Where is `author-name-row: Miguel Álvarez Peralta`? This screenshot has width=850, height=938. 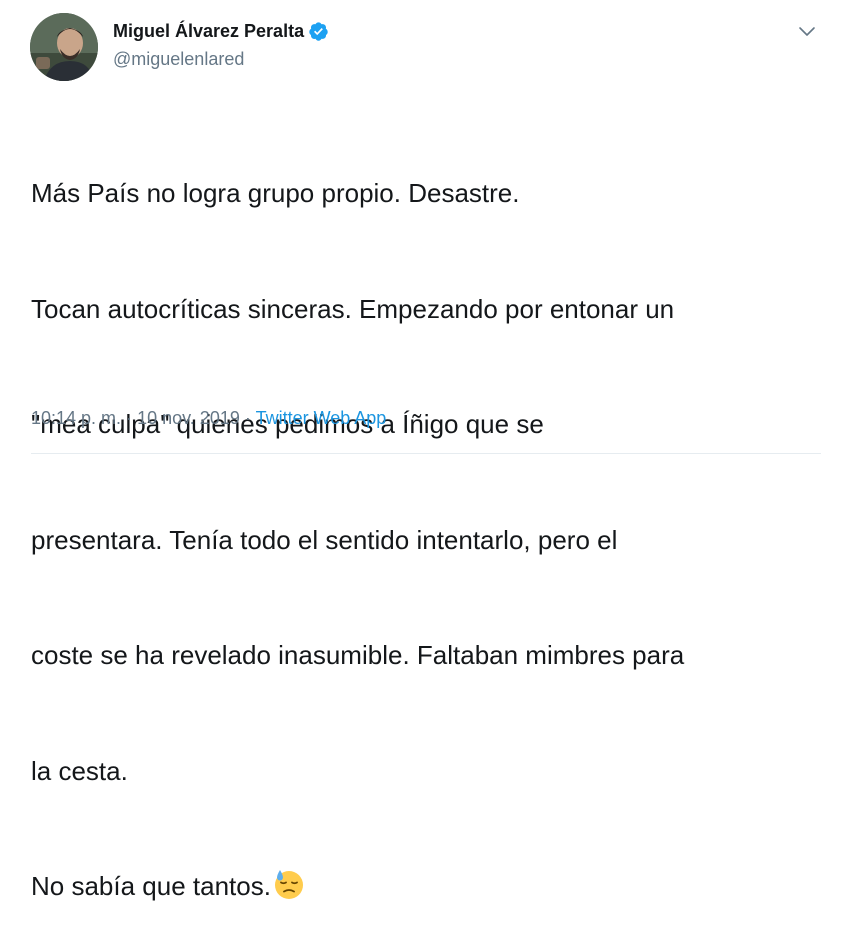
author-name-row: Miguel Álvarez Peralta is located at coordinates (221, 31).